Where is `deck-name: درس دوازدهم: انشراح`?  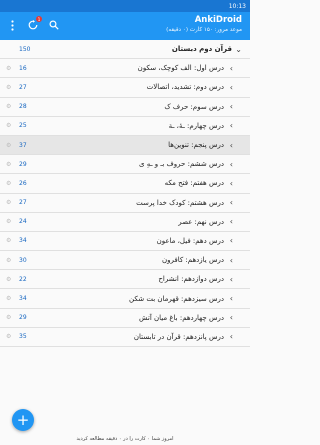 deck-name: درس دوازدهم: انشراح is located at coordinates (191, 279).